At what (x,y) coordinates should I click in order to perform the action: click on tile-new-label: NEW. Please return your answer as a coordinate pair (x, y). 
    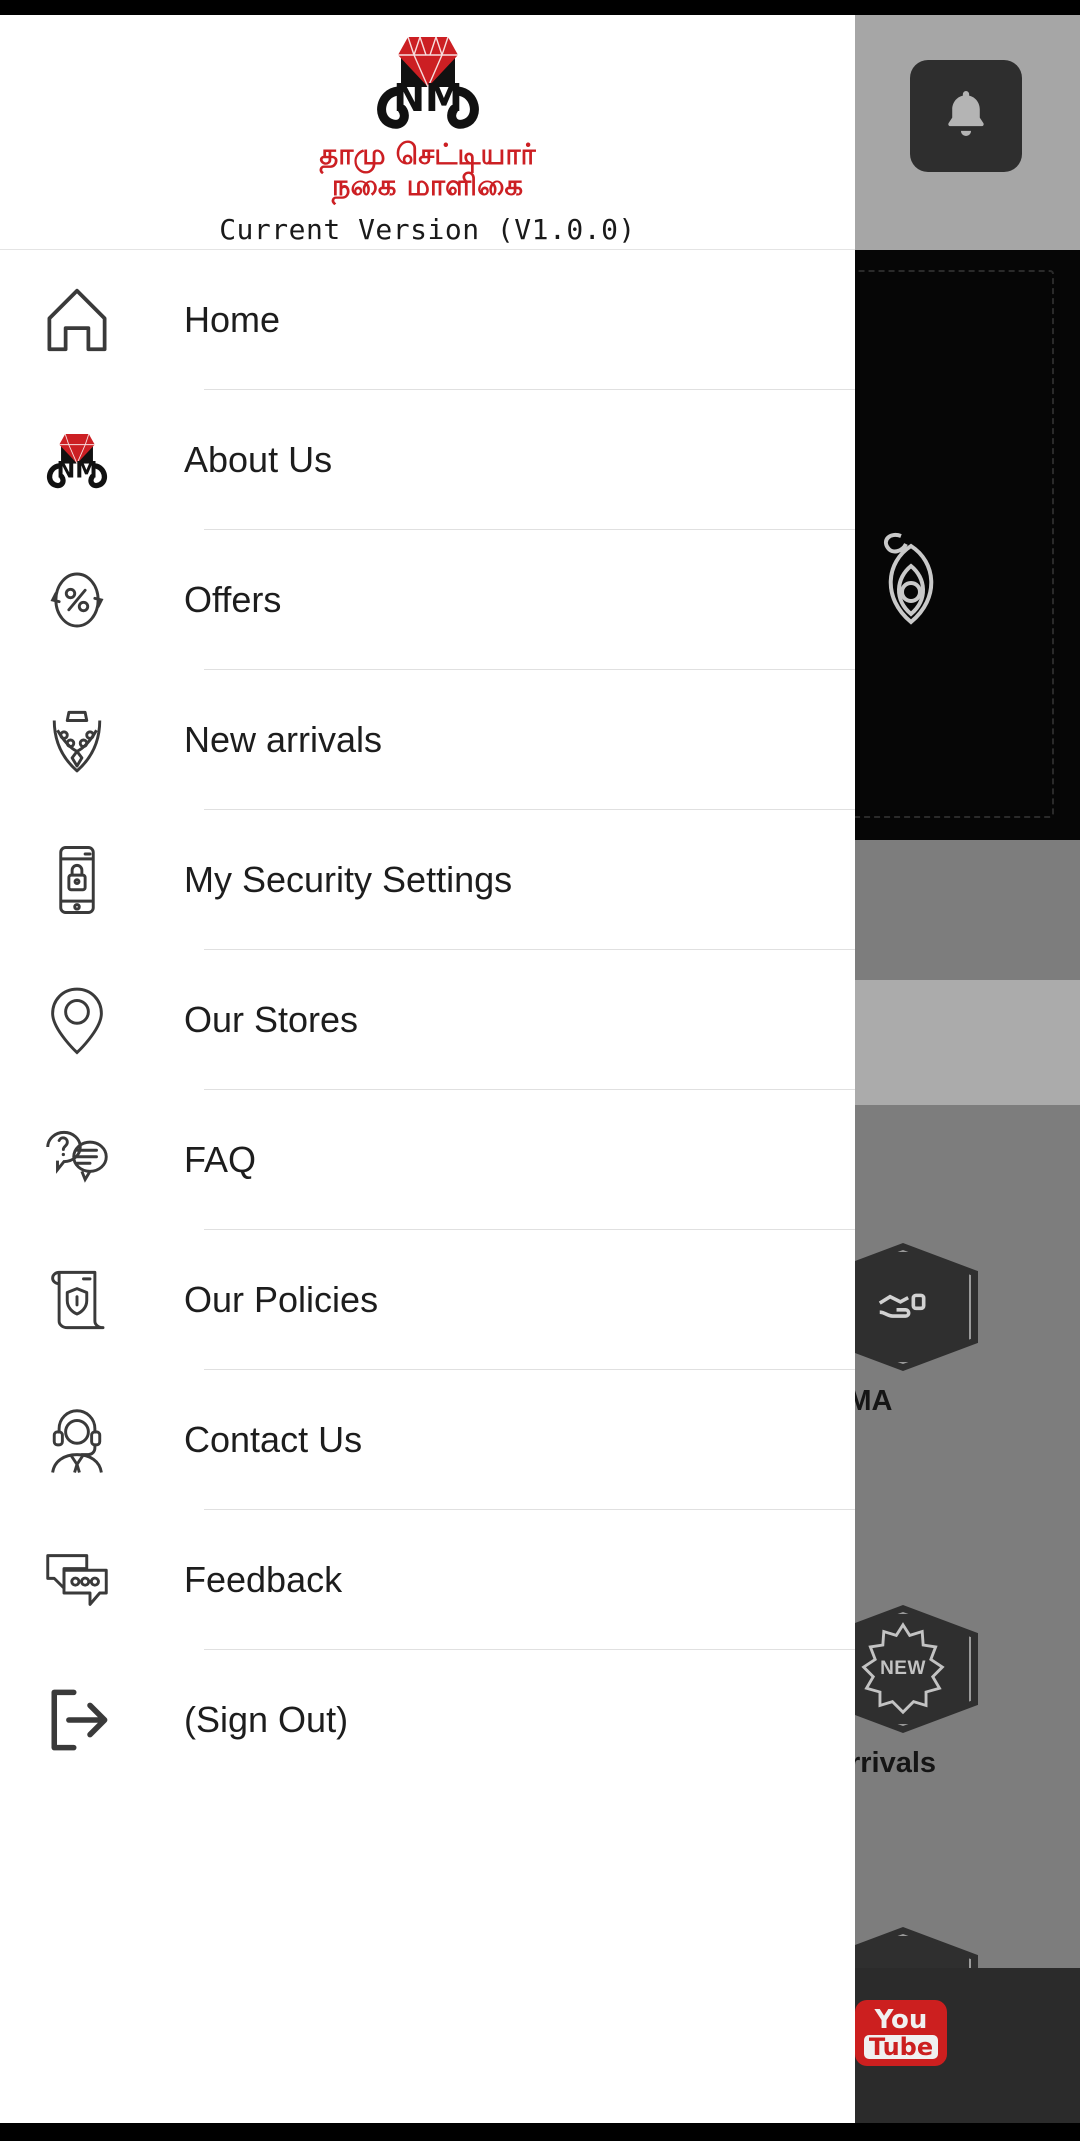
    Looking at the image, I should click on (903, 1668).